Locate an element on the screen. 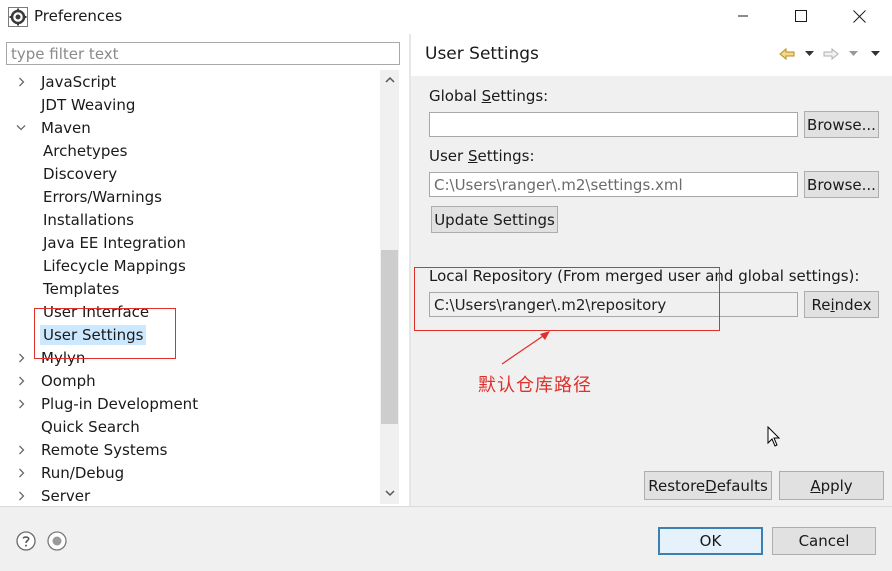  tree-item: Errors/Warnings is located at coordinates (102, 196).